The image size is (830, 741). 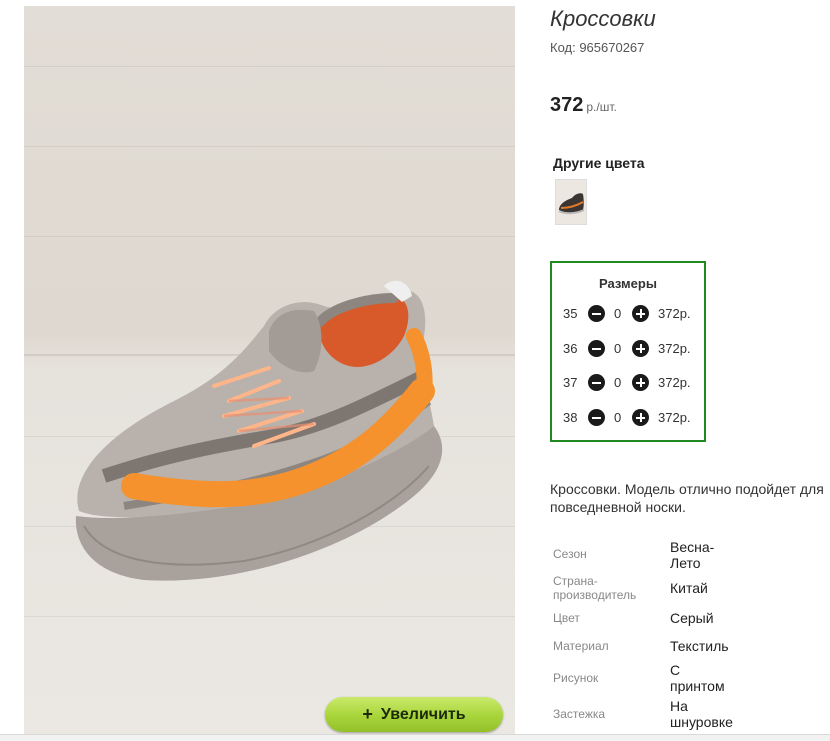 I want to click on property-value: Китай, so click(x=689, y=588).